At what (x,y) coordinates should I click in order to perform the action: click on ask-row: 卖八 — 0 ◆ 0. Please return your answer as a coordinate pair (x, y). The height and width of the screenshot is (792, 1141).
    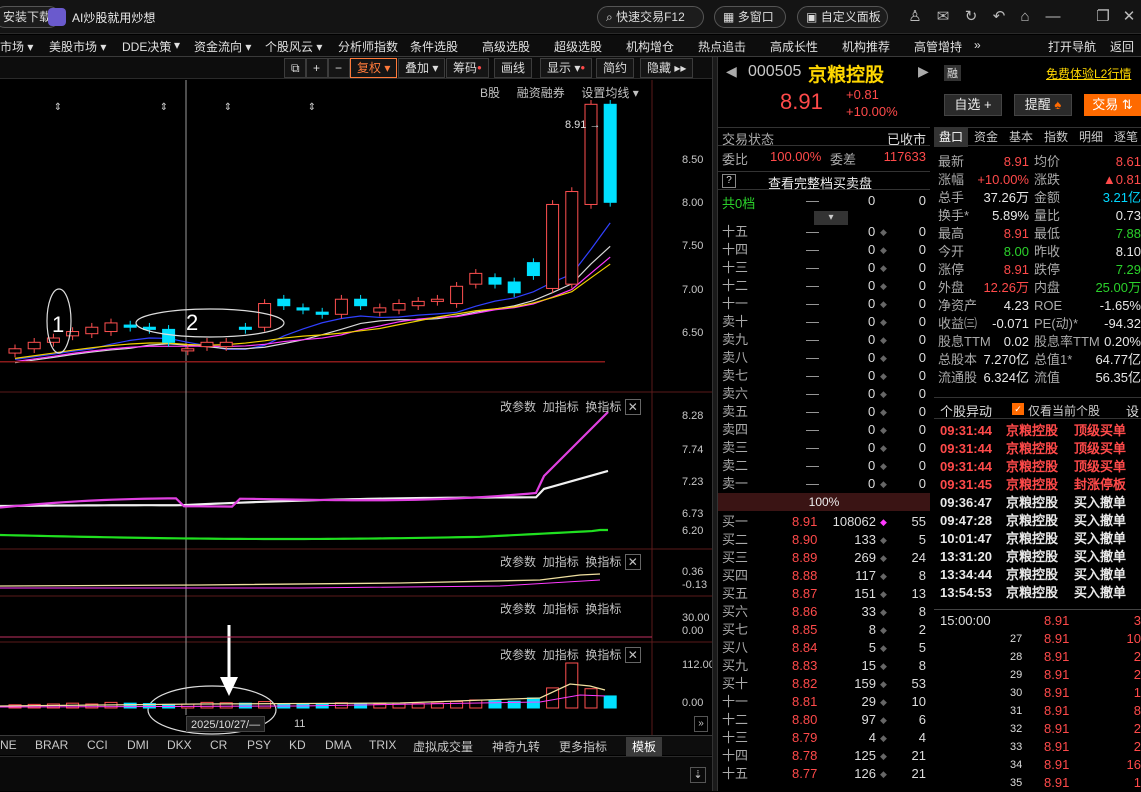
    Looking at the image, I should click on (824, 358).